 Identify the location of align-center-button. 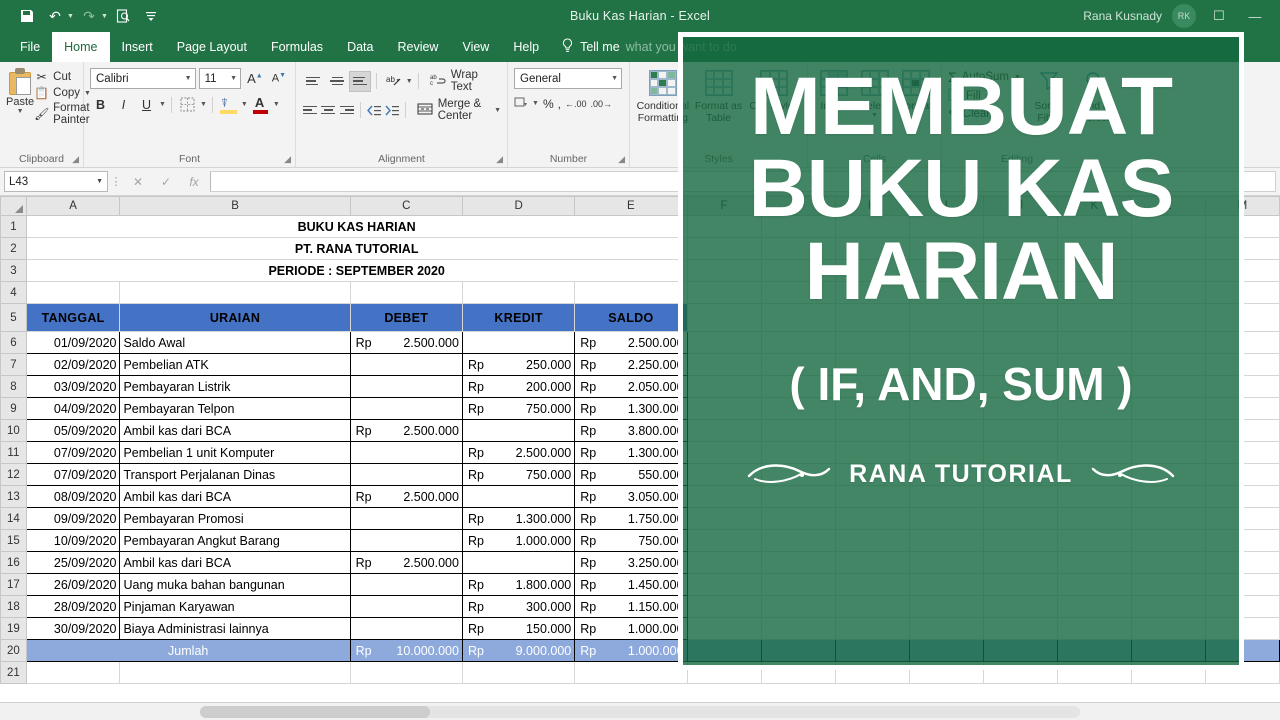
(328, 110).